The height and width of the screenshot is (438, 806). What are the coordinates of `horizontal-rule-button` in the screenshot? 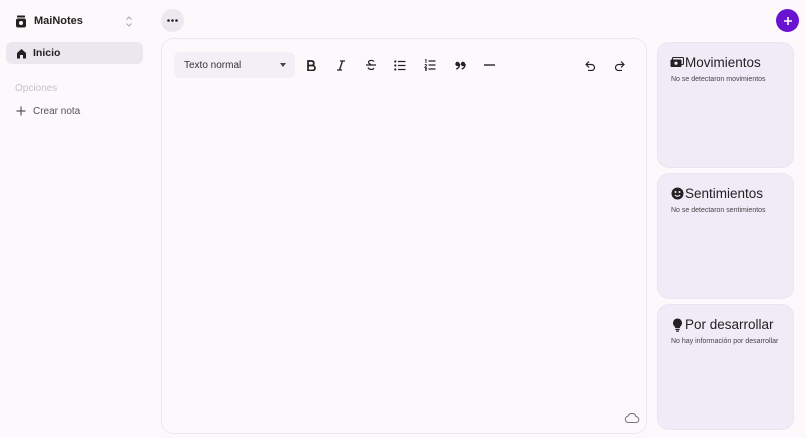 It's located at (489, 65).